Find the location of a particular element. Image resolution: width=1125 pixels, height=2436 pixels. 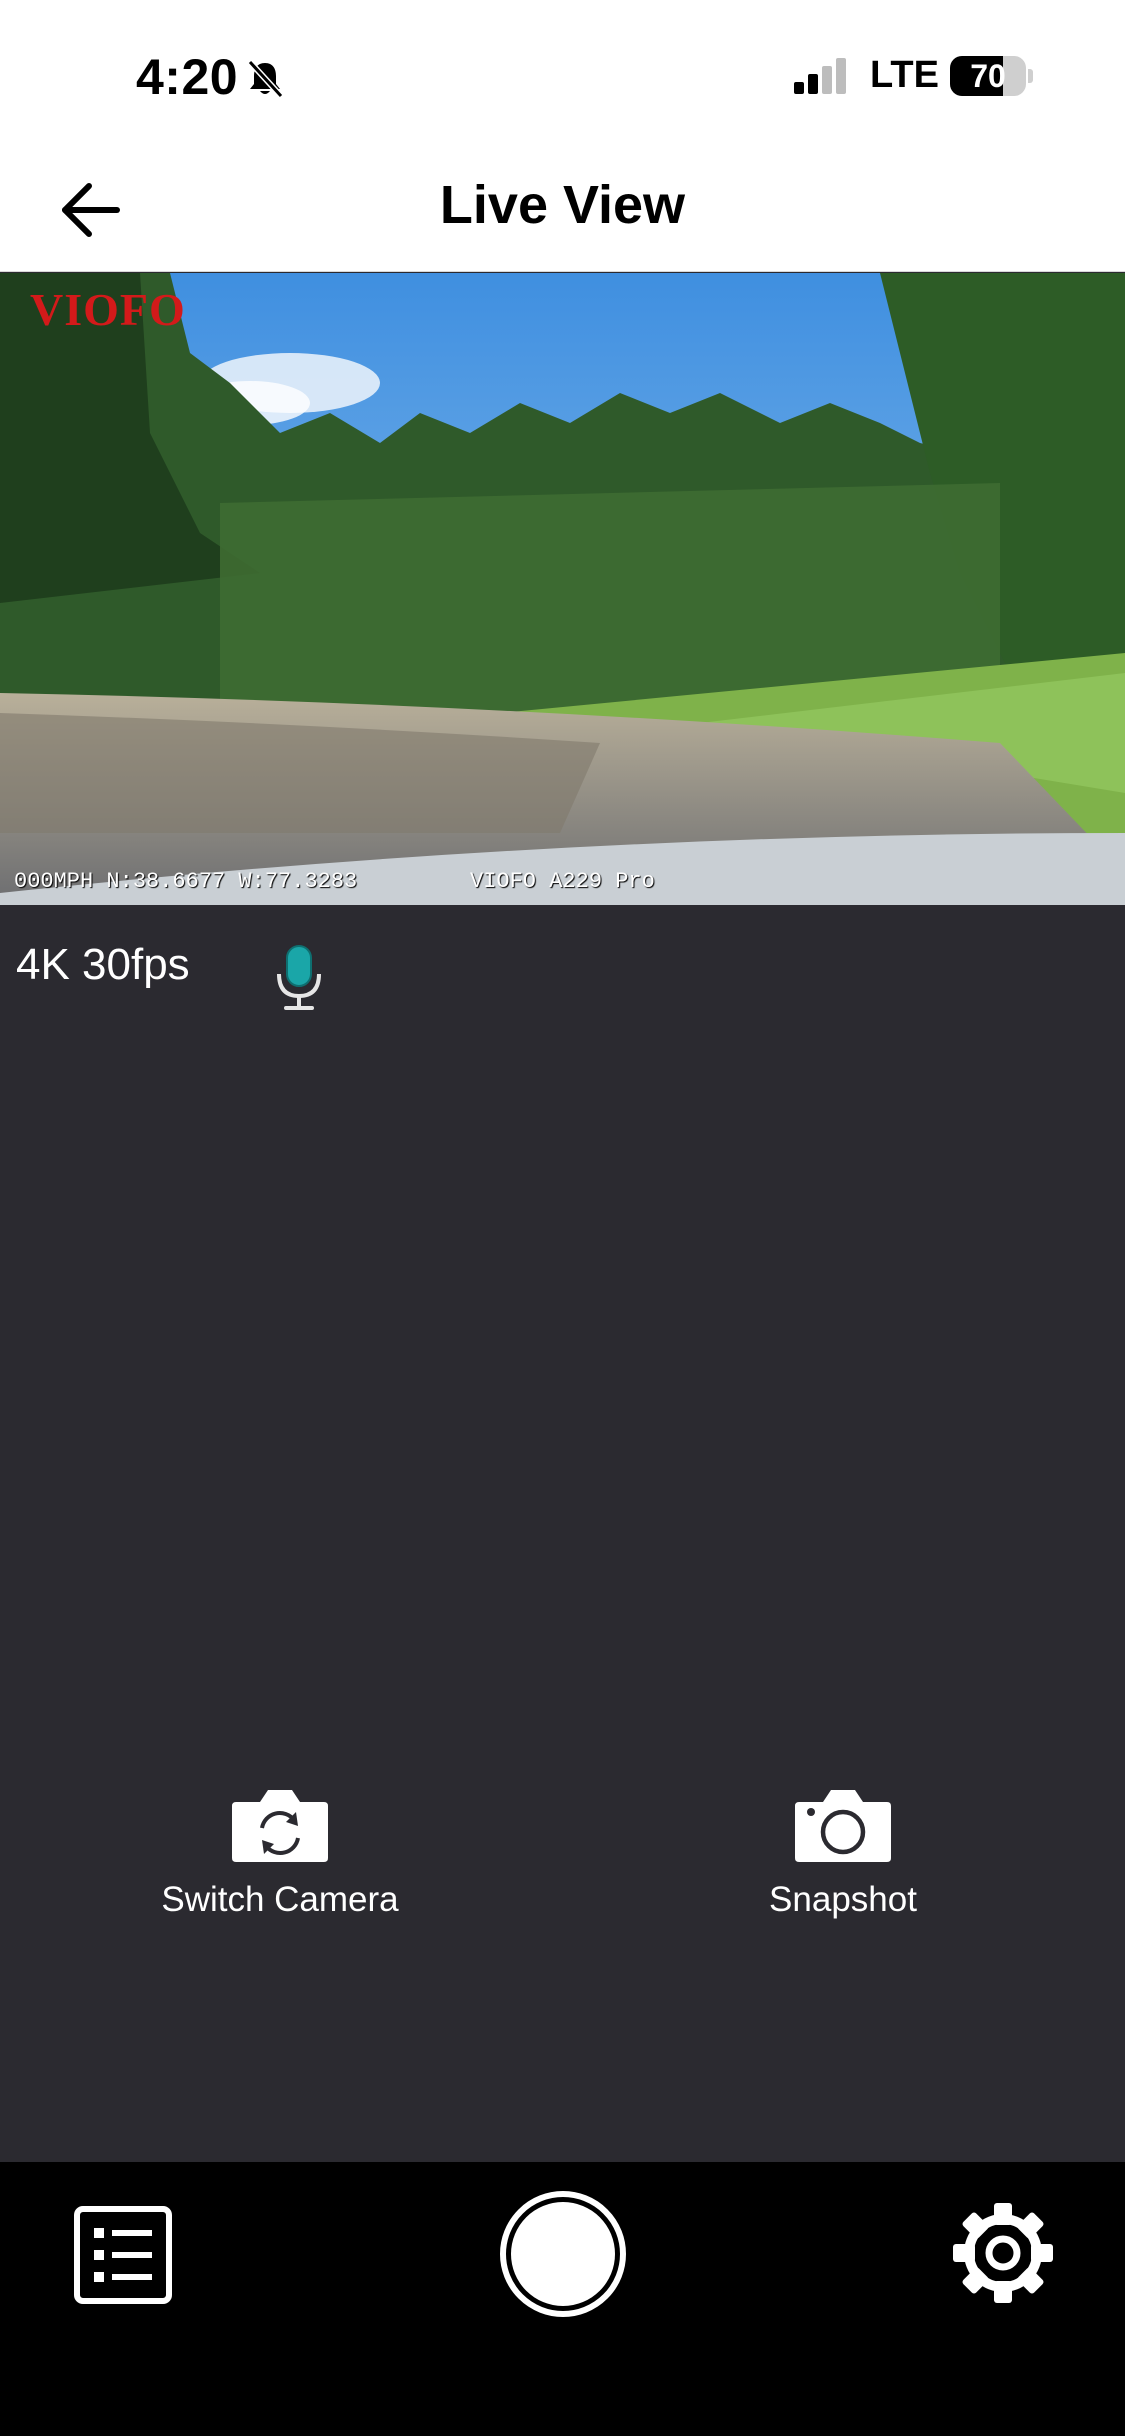

file-list-button is located at coordinates (123, 2255).